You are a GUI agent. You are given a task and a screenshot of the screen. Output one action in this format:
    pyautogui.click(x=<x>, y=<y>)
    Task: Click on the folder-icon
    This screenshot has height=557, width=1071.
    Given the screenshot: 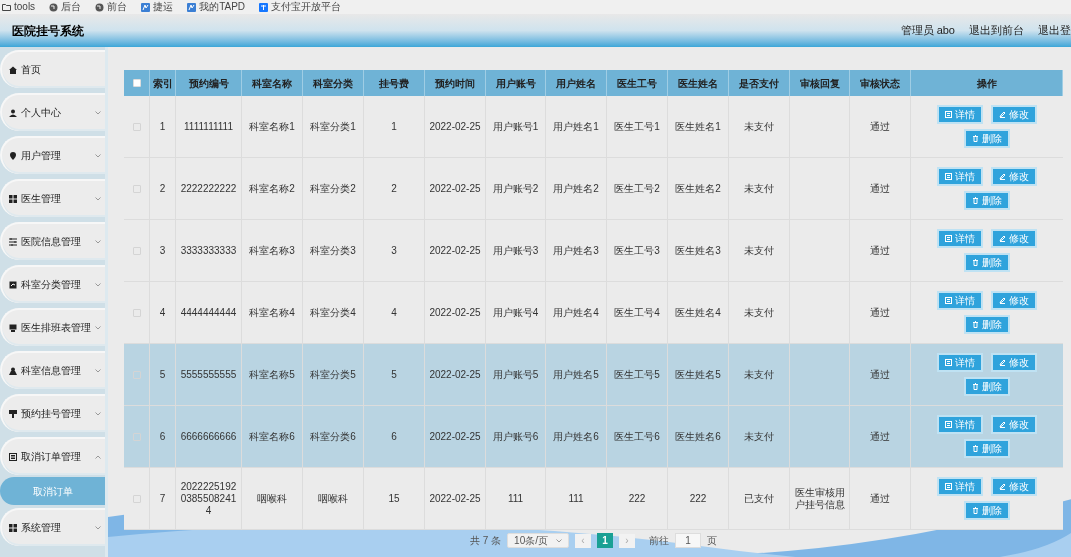 What is the action you would take?
    pyautogui.click(x=6, y=7)
    